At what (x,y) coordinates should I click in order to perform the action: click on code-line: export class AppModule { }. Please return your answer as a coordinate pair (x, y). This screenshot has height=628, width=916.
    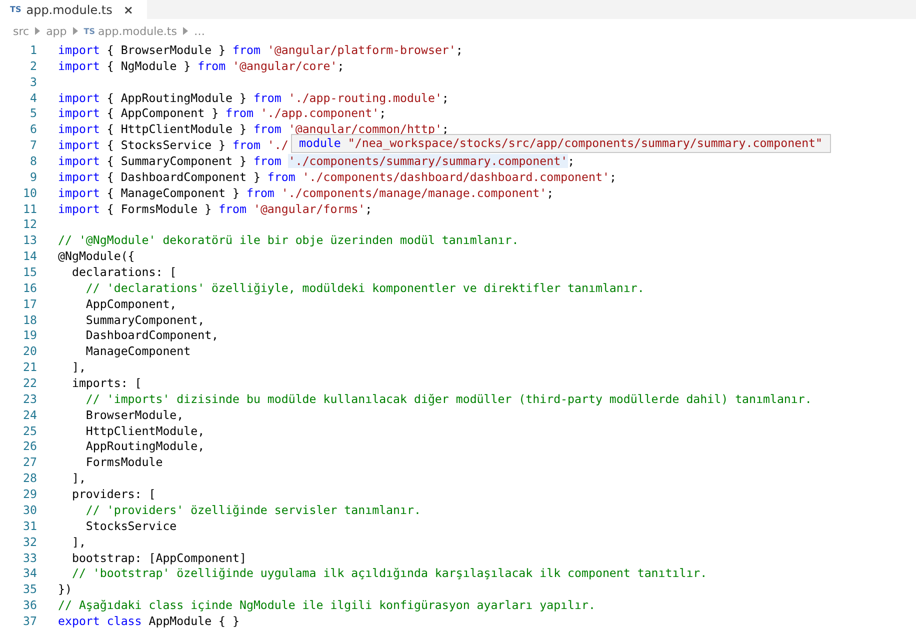
    Looking at the image, I should click on (149, 621).